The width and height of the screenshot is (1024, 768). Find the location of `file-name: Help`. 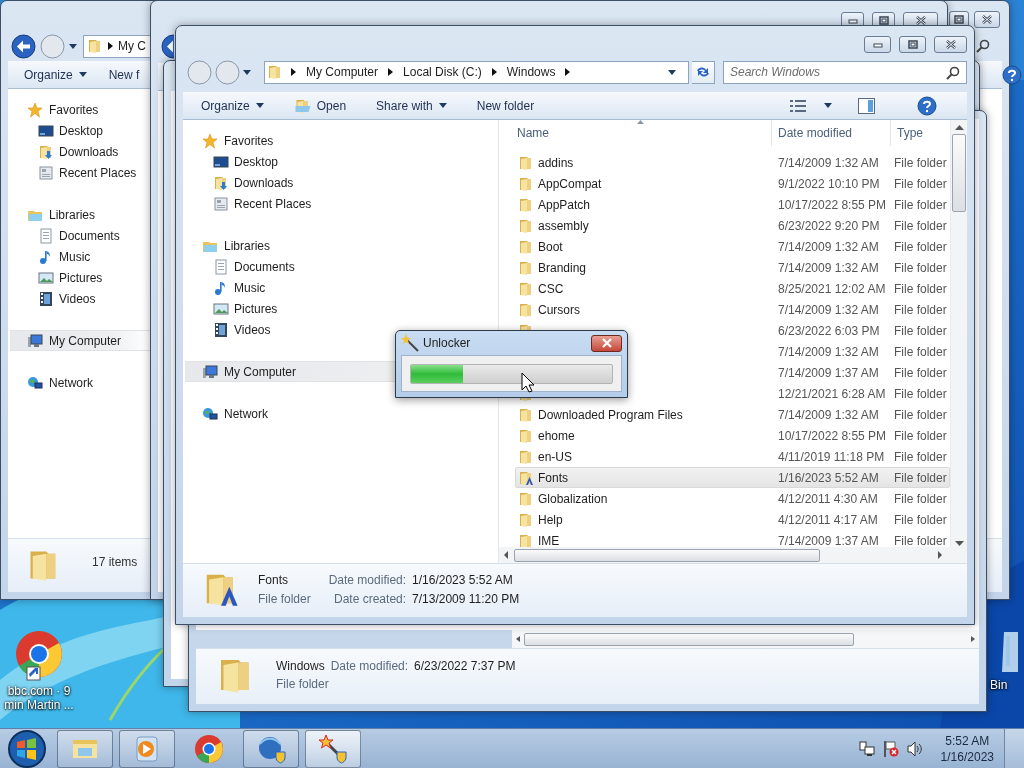

file-name: Help is located at coordinates (550, 519).